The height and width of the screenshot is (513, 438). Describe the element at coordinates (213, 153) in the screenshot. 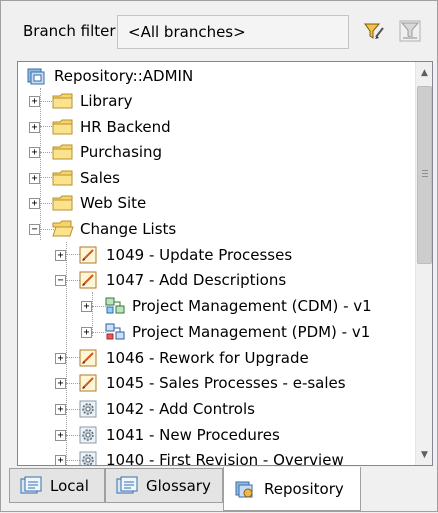

I see `tree-item-purchasing: + Purchasing` at that location.